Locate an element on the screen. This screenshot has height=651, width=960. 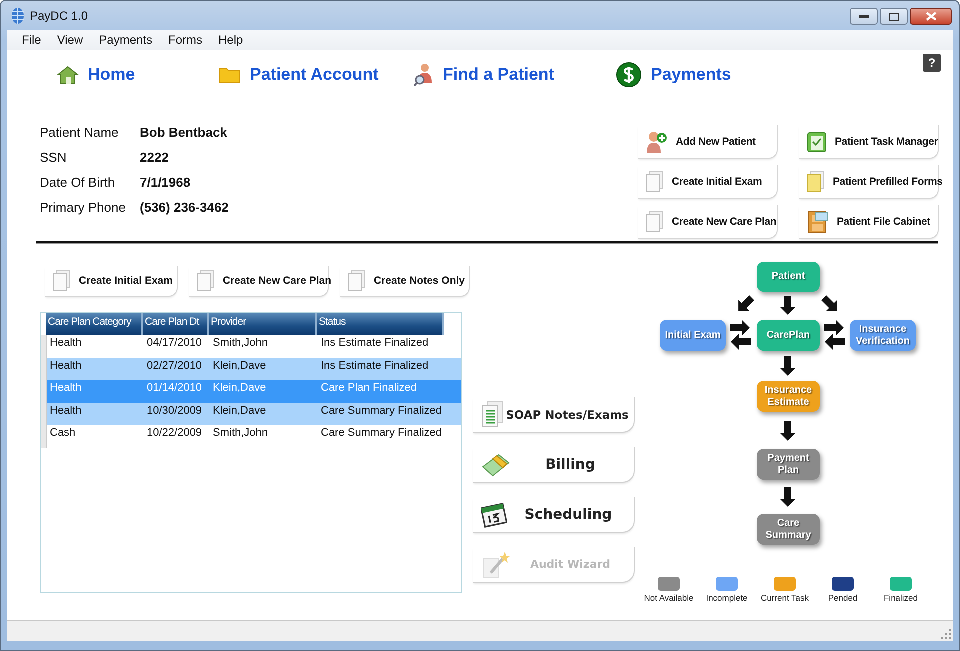
field-label: Primary Phone is located at coordinates (83, 207).